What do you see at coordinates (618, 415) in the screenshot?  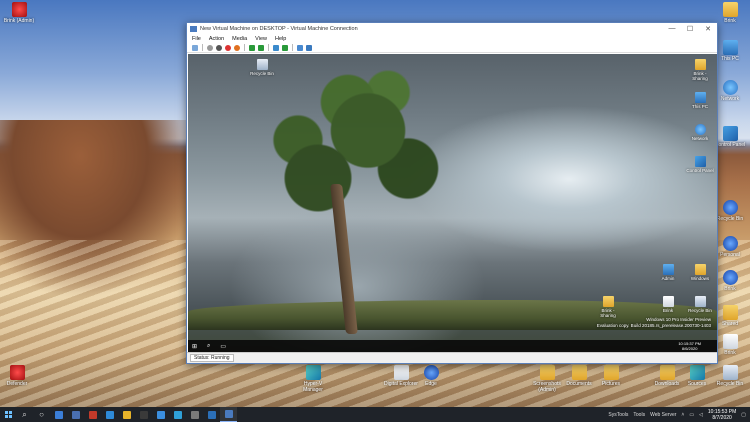 I see `toolbar-systools: SysTools` at bounding box center [618, 415].